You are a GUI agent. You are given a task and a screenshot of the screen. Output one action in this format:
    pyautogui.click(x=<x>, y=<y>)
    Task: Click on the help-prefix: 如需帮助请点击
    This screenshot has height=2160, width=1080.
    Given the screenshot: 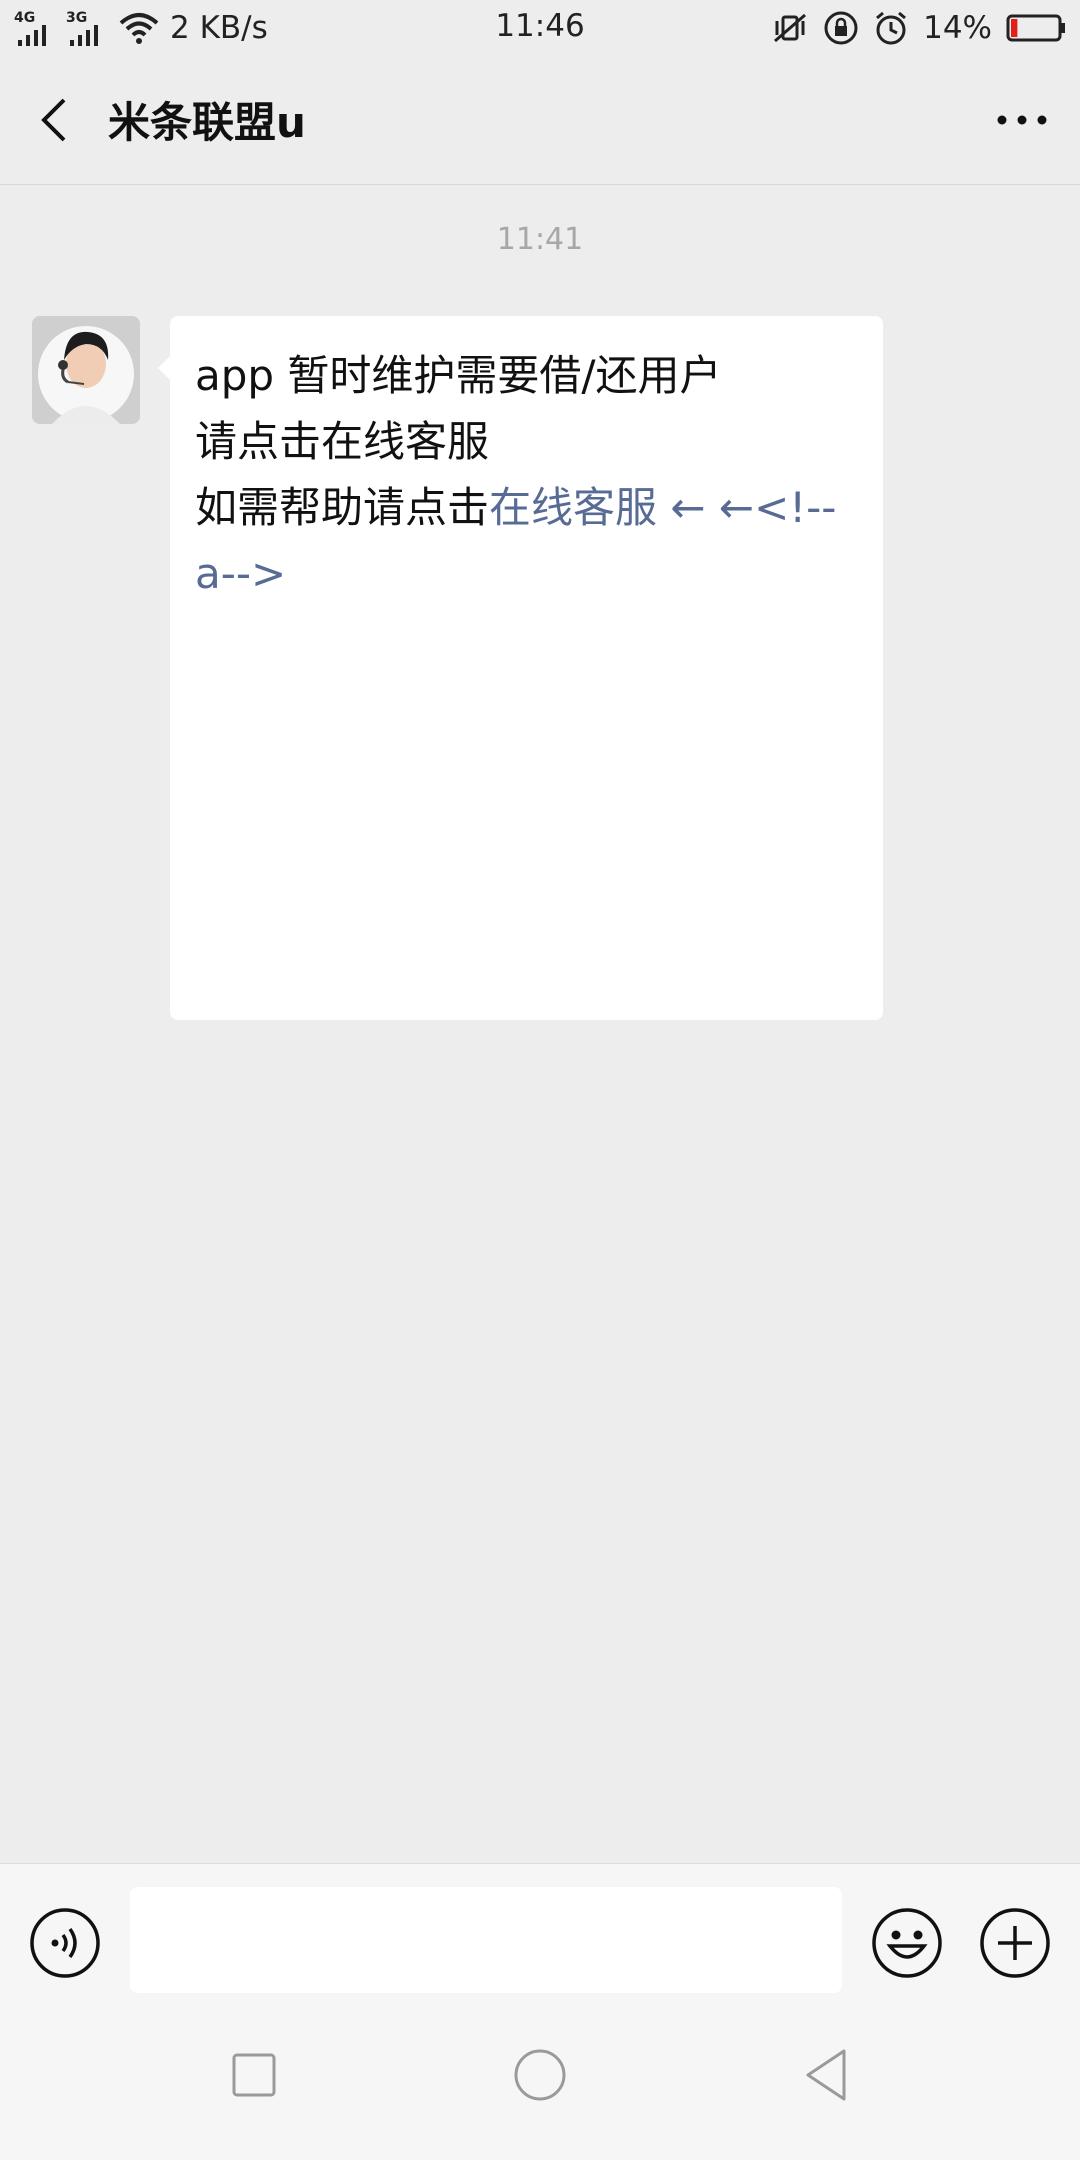 What is the action you would take?
    pyautogui.click(x=342, y=507)
    